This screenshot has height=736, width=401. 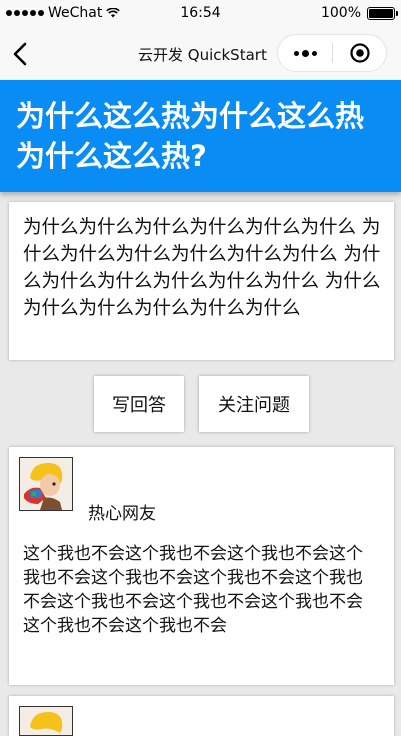 I want to click on capsule-menu, so click(x=332, y=53).